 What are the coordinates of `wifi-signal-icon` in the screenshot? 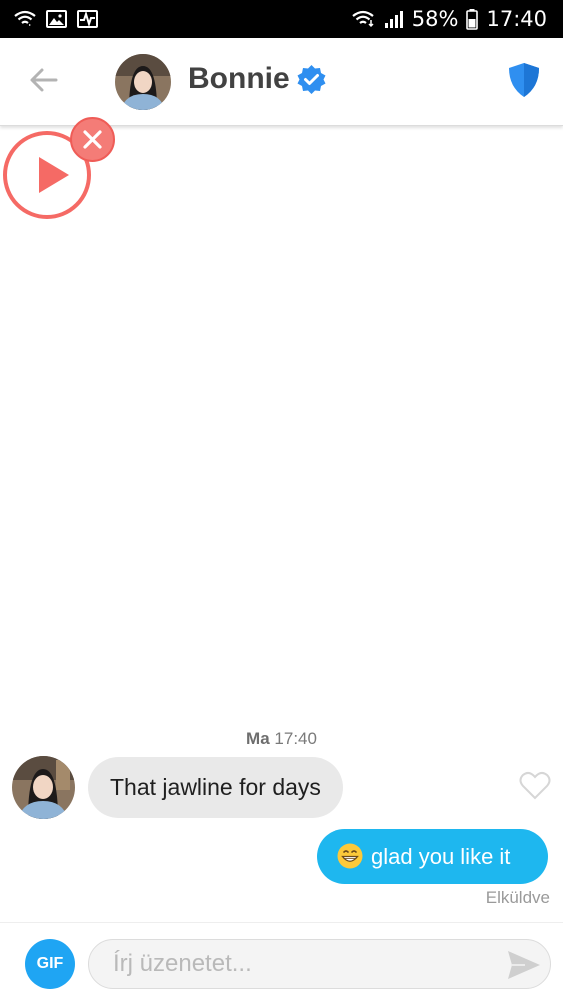 It's located at (363, 19).